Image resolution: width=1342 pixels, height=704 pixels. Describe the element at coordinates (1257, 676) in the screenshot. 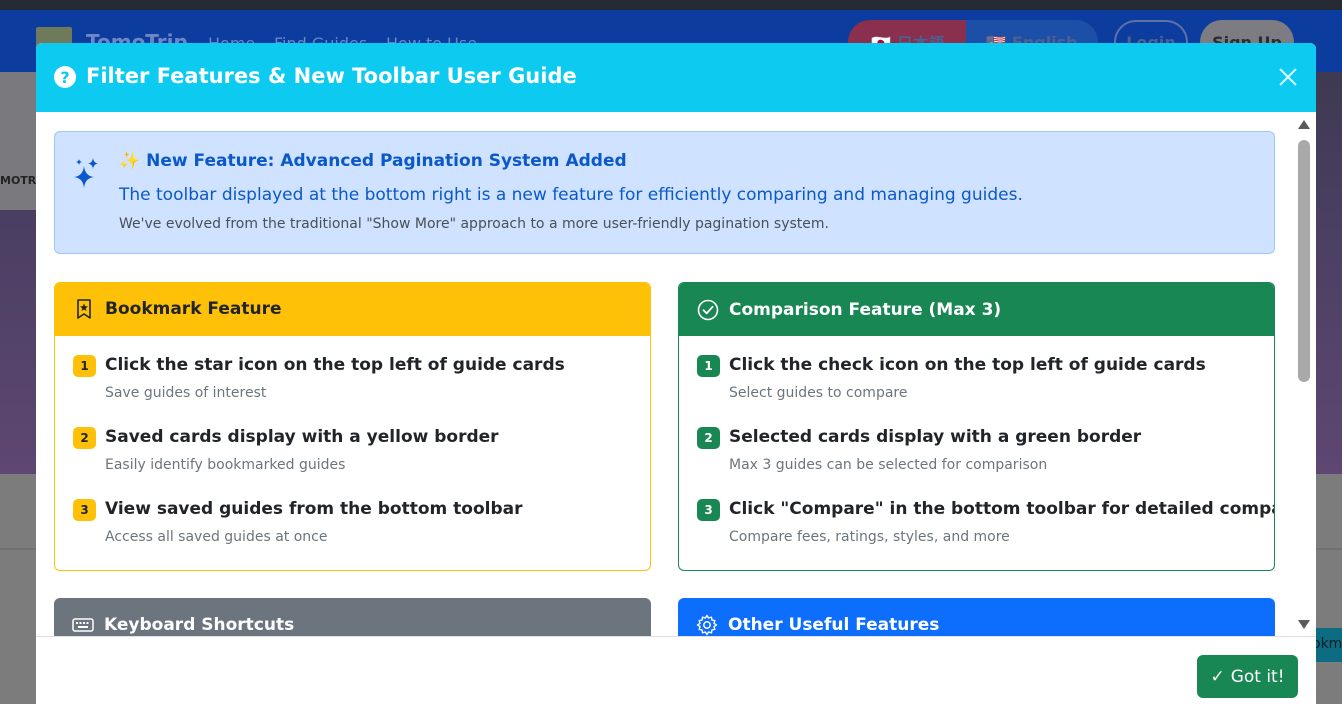

I see `got-it-label: Got it!` at that location.